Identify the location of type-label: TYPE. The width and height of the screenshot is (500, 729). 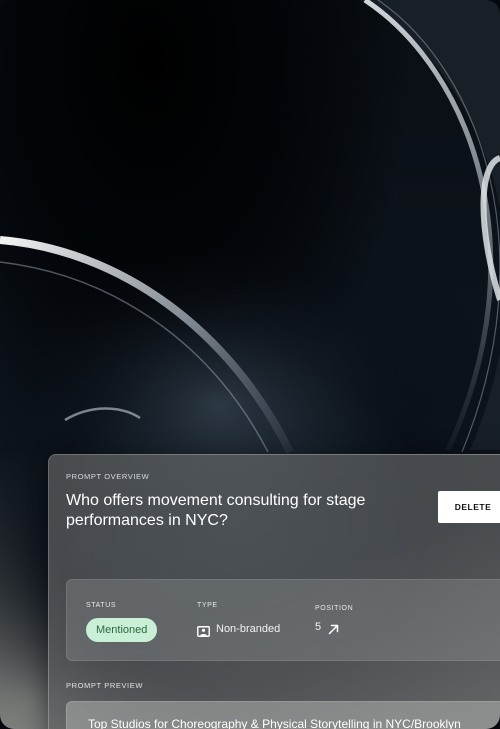
(207, 605).